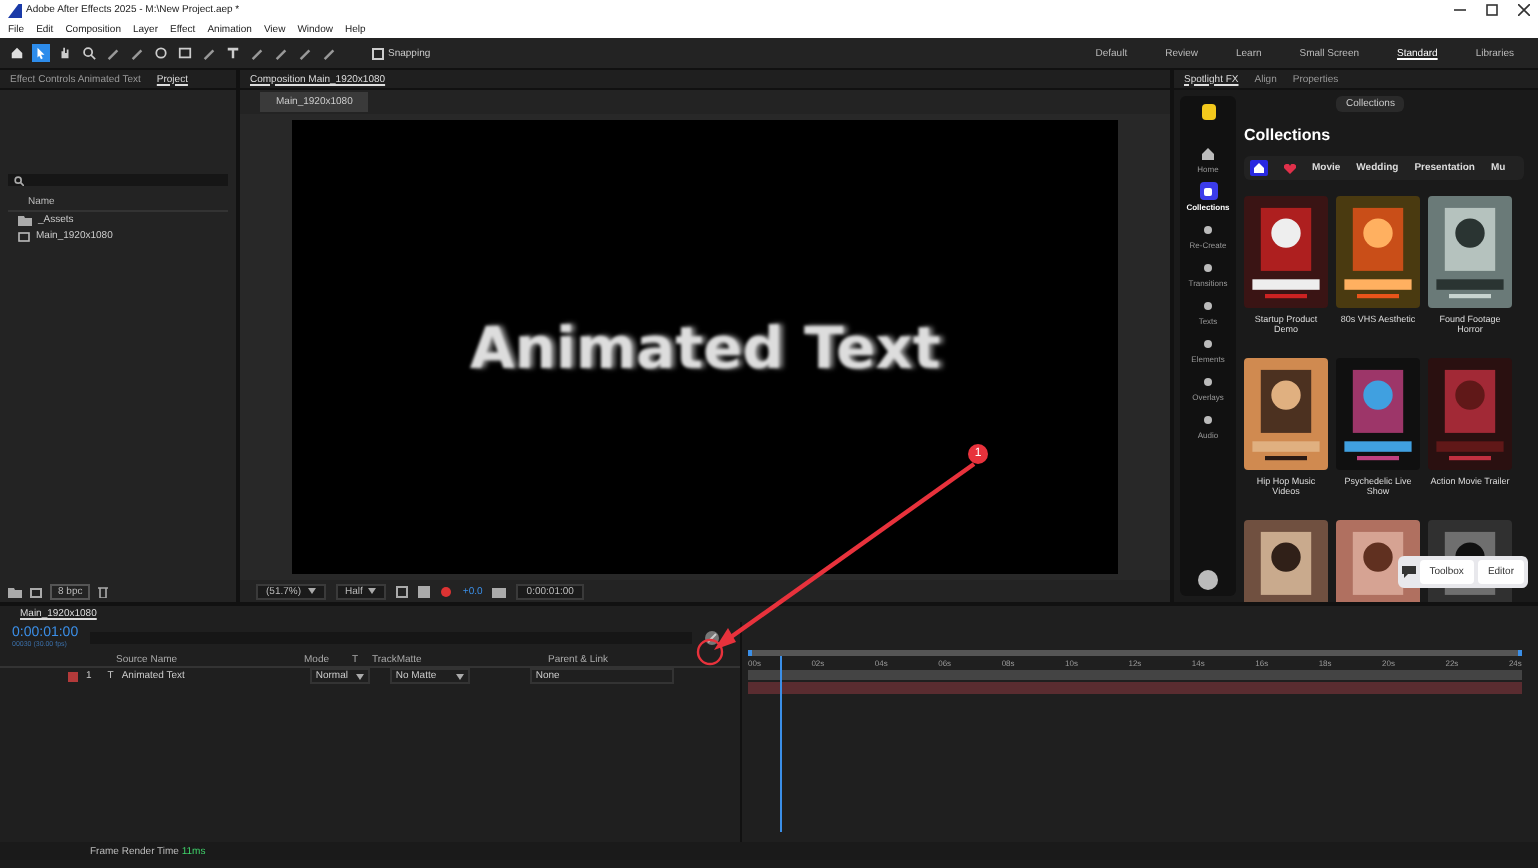 The height and width of the screenshot is (868, 1538). What do you see at coordinates (705, 347) in the screenshot?
I see `animated-text: Animated Text` at bounding box center [705, 347].